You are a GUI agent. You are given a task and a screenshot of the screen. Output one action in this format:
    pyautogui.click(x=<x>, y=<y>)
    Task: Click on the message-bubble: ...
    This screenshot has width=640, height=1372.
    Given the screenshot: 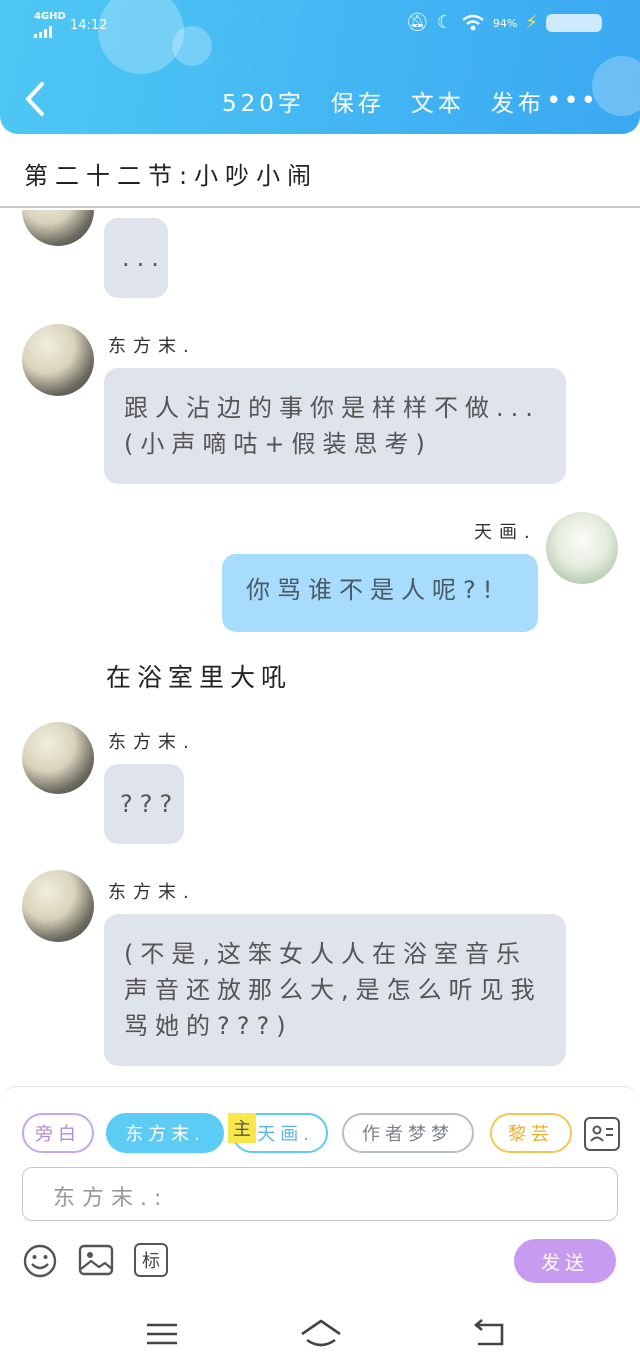 What is the action you would take?
    pyautogui.click(x=136, y=258)
    